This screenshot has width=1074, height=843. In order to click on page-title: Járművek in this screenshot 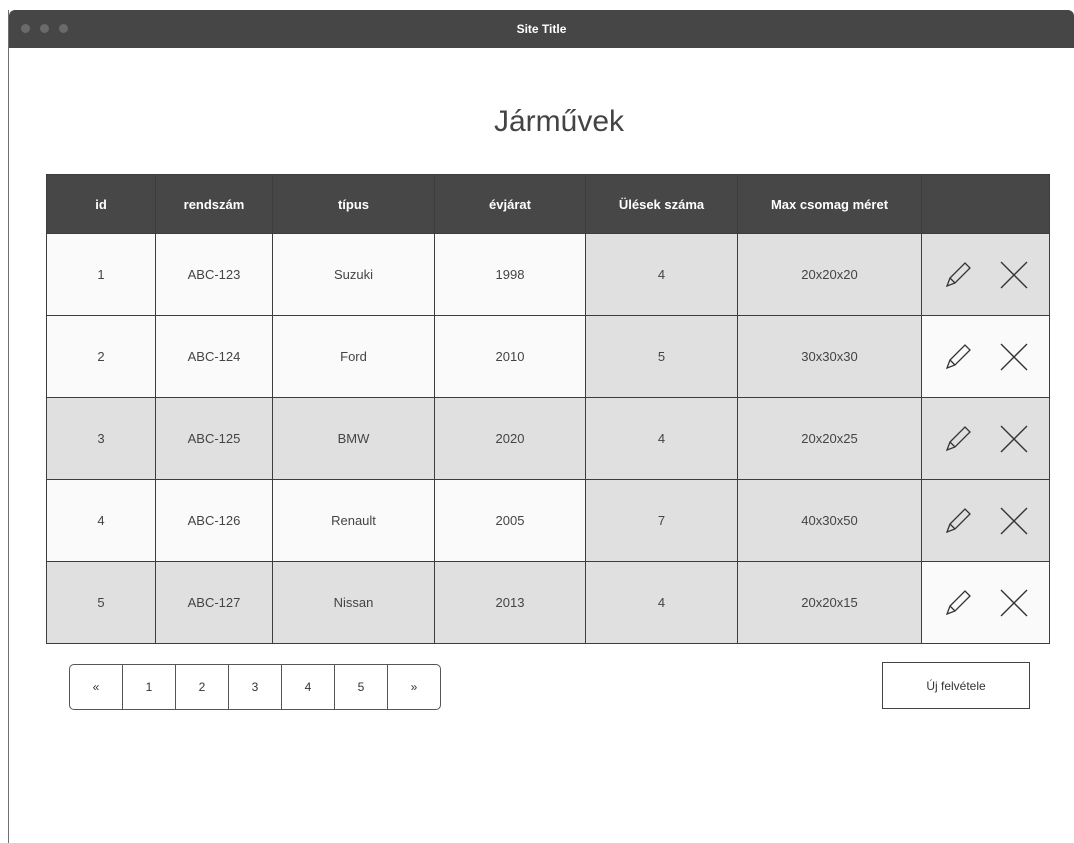, I will do `click(559, 121)`.